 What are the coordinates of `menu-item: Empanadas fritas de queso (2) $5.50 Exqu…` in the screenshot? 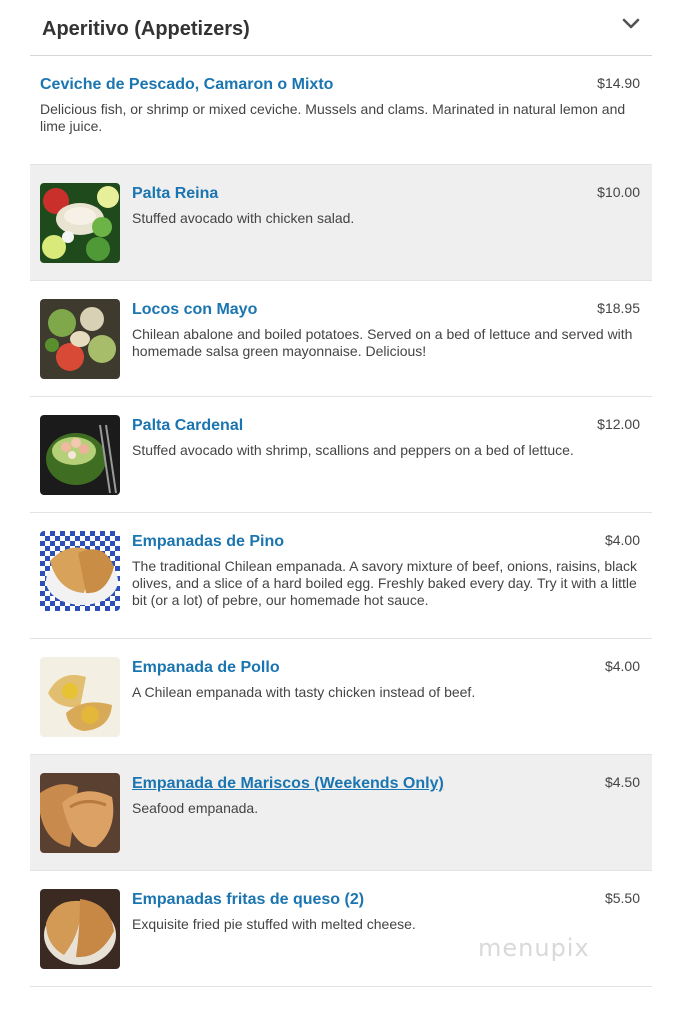 It's located at (341, 929).